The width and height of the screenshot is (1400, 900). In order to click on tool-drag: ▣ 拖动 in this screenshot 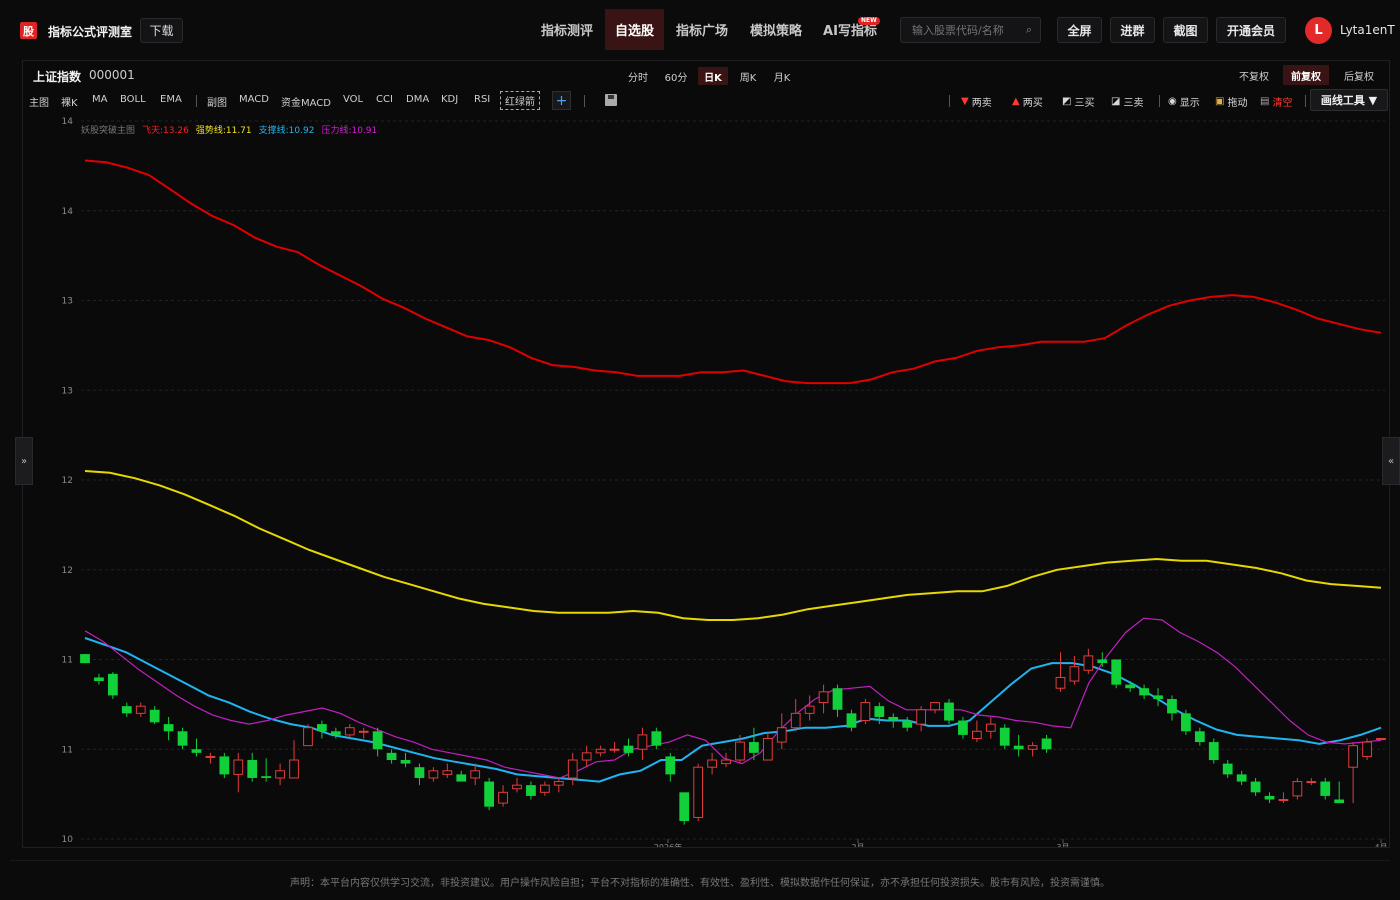, I will do `click(1231, 101)`.